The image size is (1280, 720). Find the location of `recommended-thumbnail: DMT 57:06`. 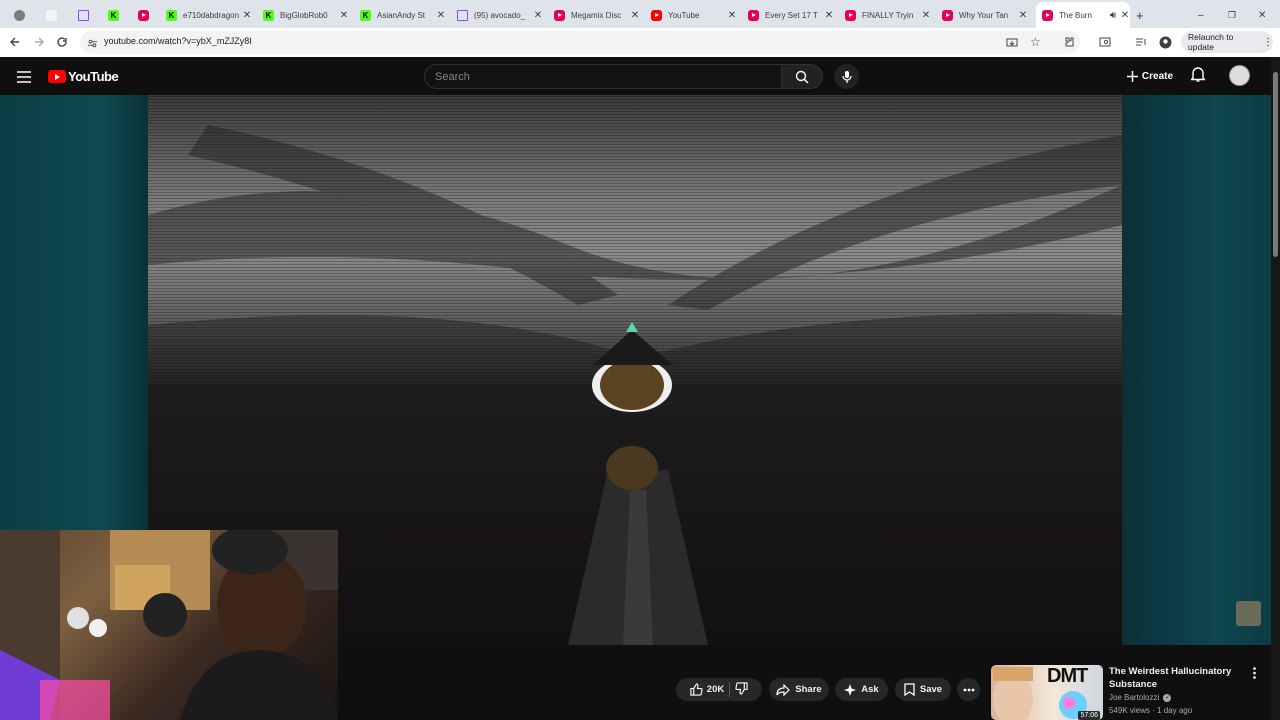

recommended-thumbnail: DMT 57:06 is located at coordinates (1047, 692).